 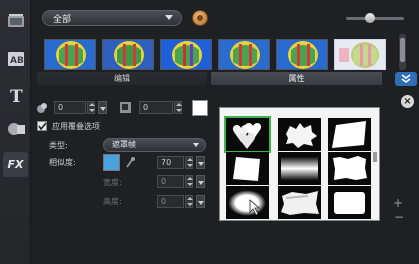 What do you see at coordinates (349, 168) in the screenshot?
I see `mask-rough-rect` at bounding box center [349, 168].